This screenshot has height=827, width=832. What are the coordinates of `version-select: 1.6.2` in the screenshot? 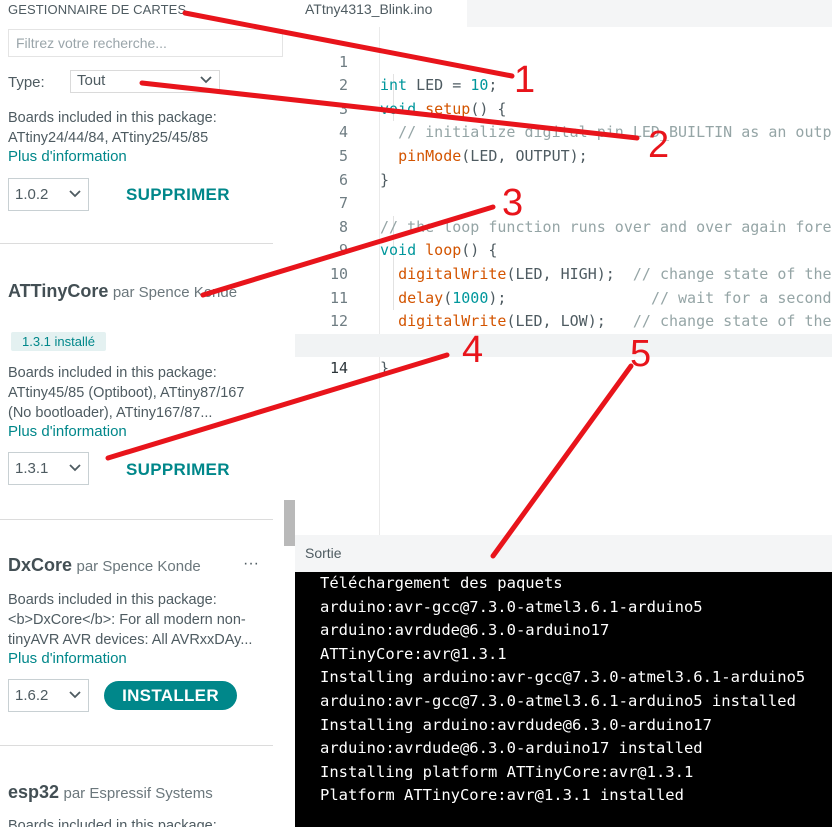 It's located at (48, 695).